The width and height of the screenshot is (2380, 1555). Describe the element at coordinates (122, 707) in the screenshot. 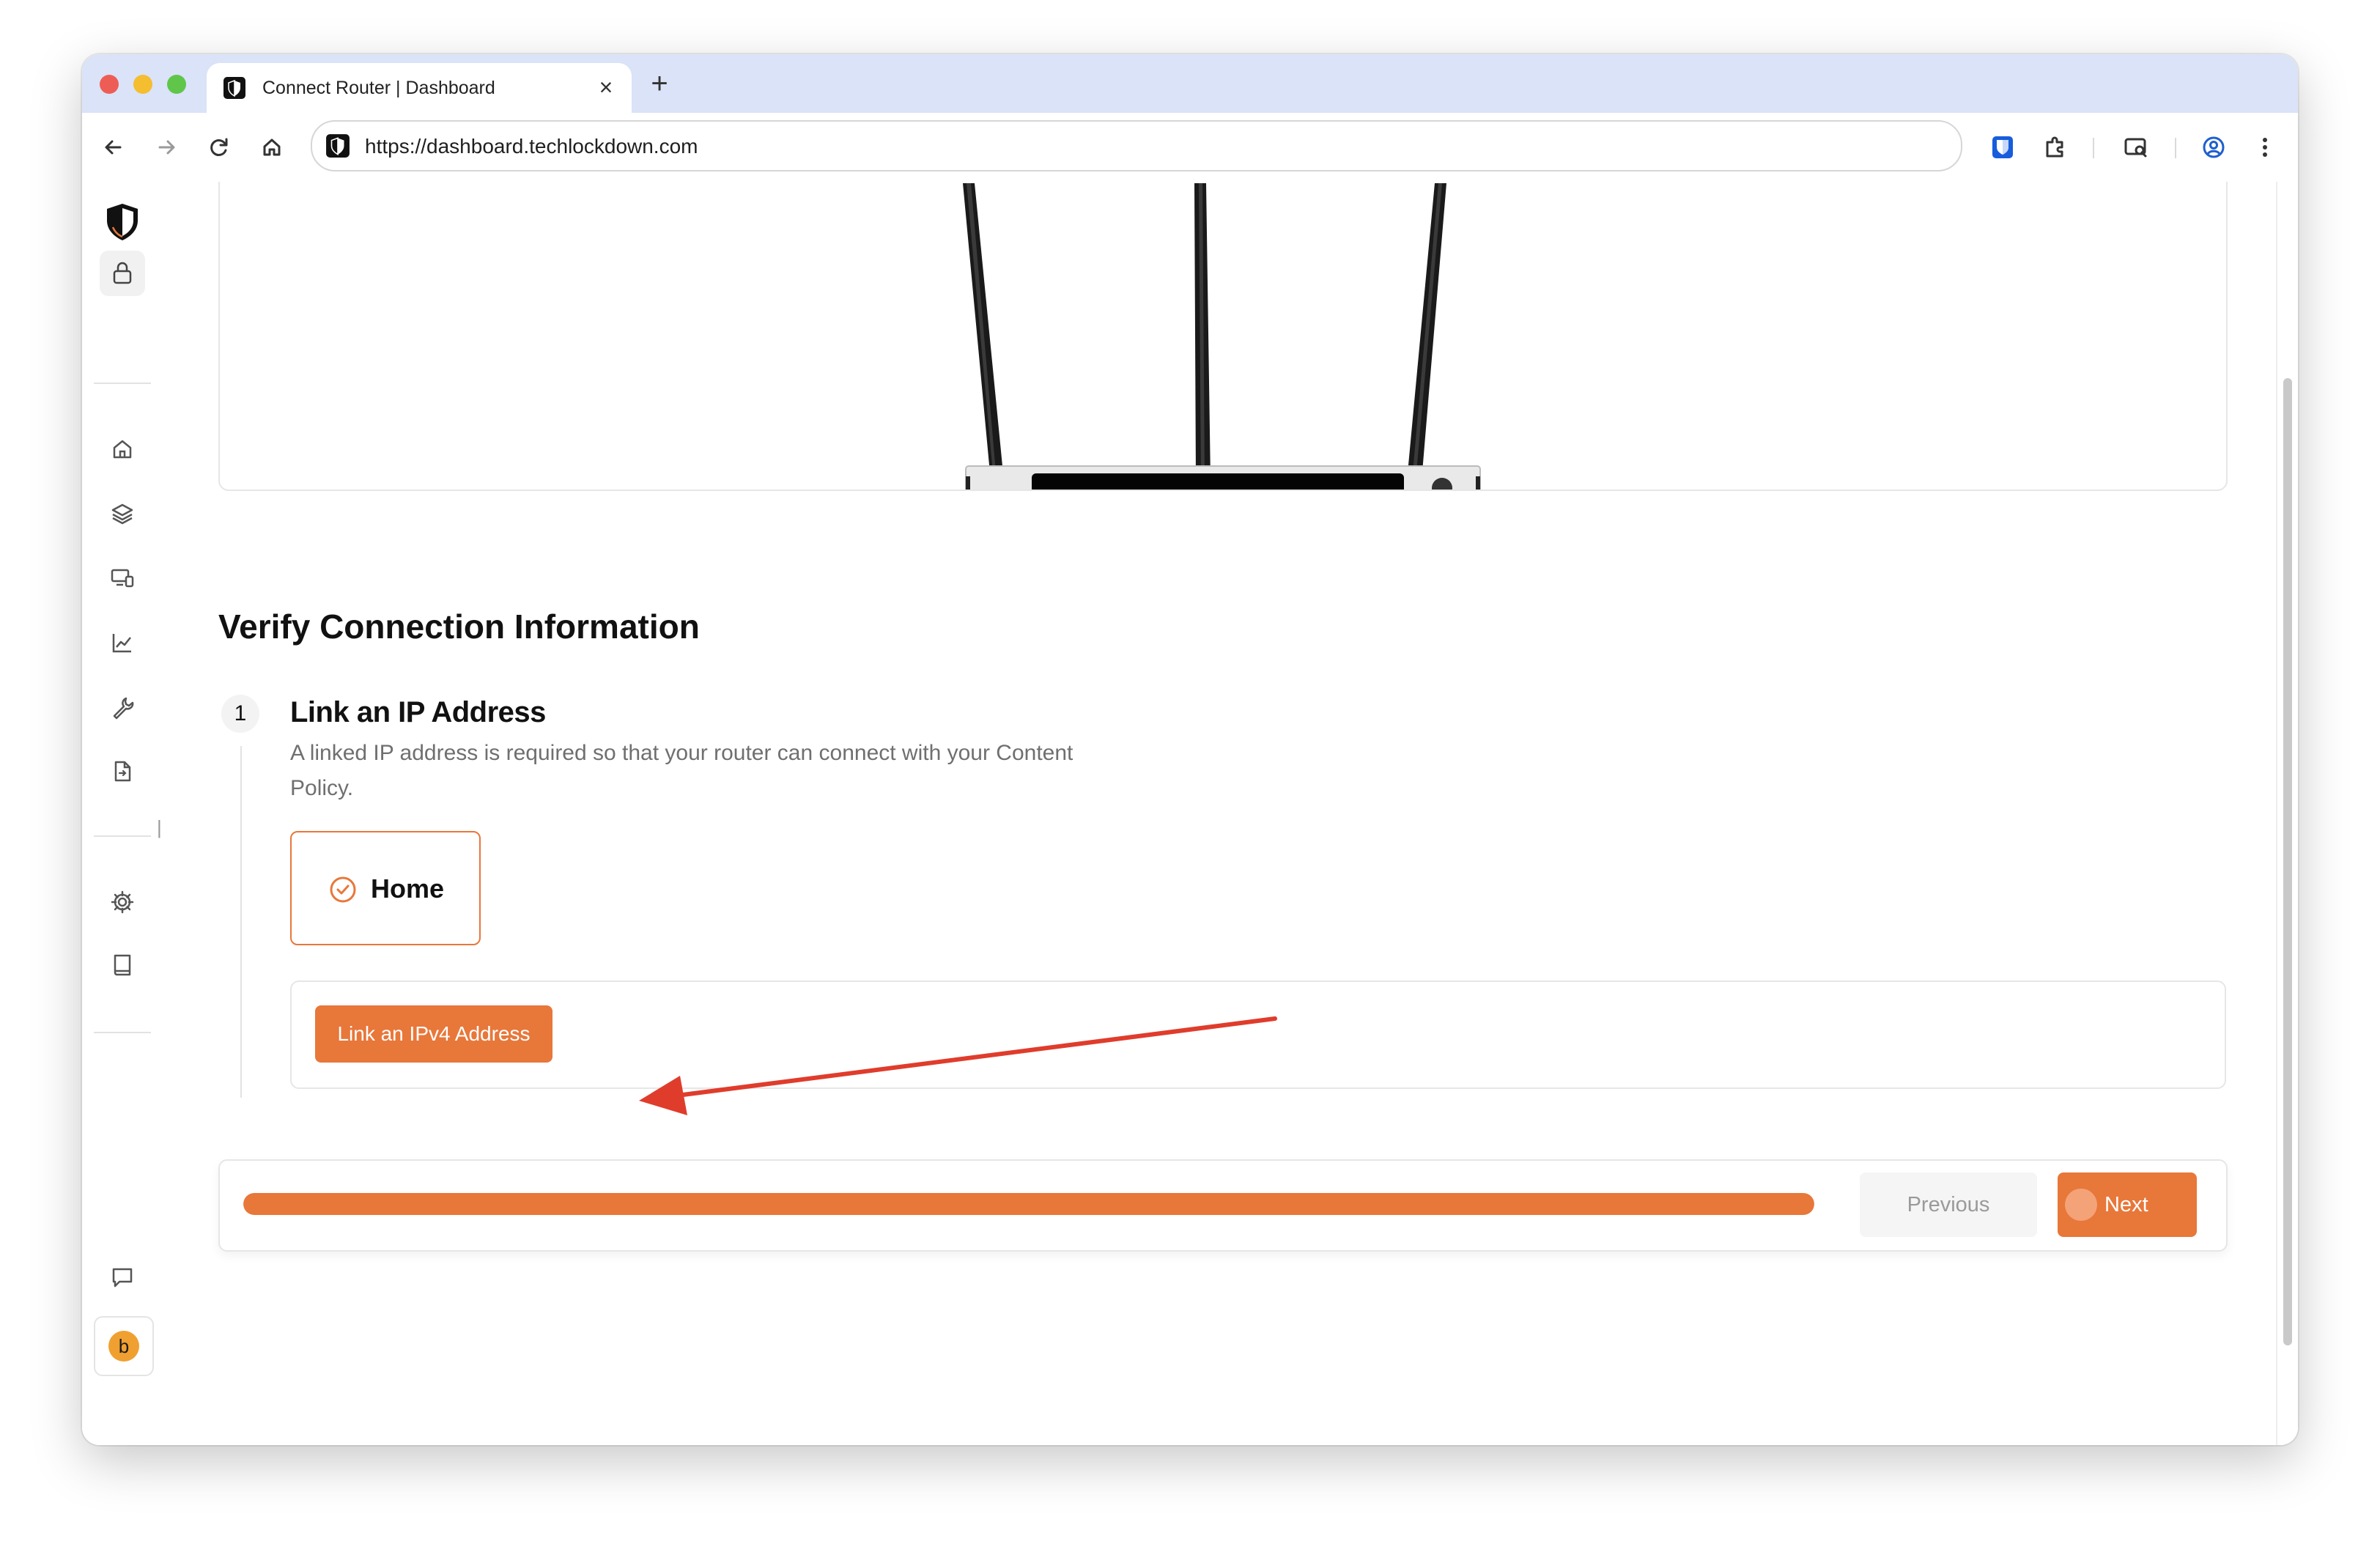

I see `wrench-icon` at that location.